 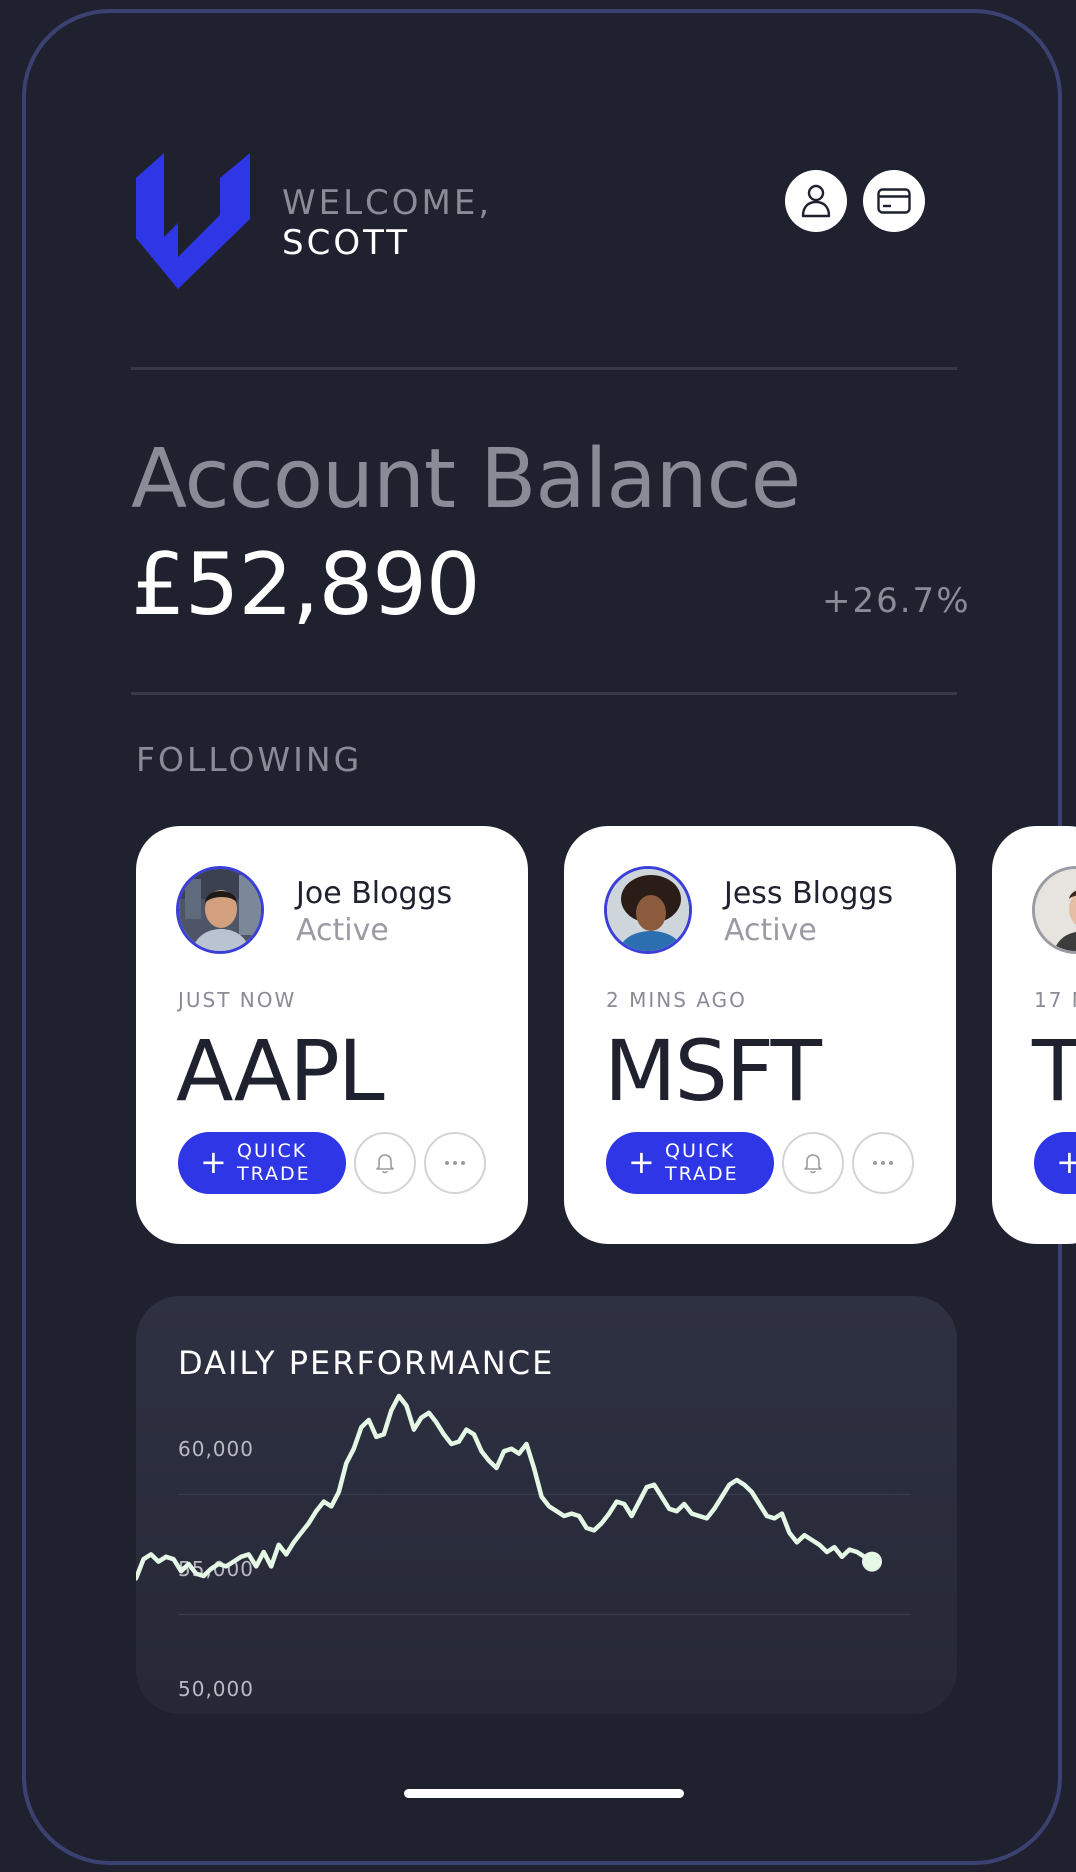 I want to click on balance-title: Account Balance, so click(x=466, y=479).